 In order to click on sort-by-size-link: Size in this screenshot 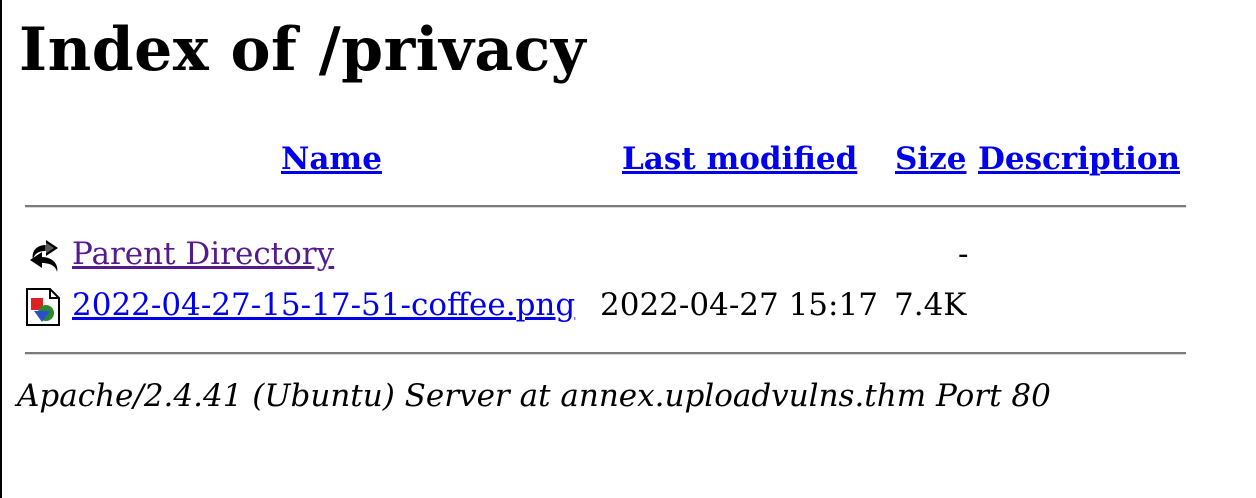, I will do `click(931, 159)`.